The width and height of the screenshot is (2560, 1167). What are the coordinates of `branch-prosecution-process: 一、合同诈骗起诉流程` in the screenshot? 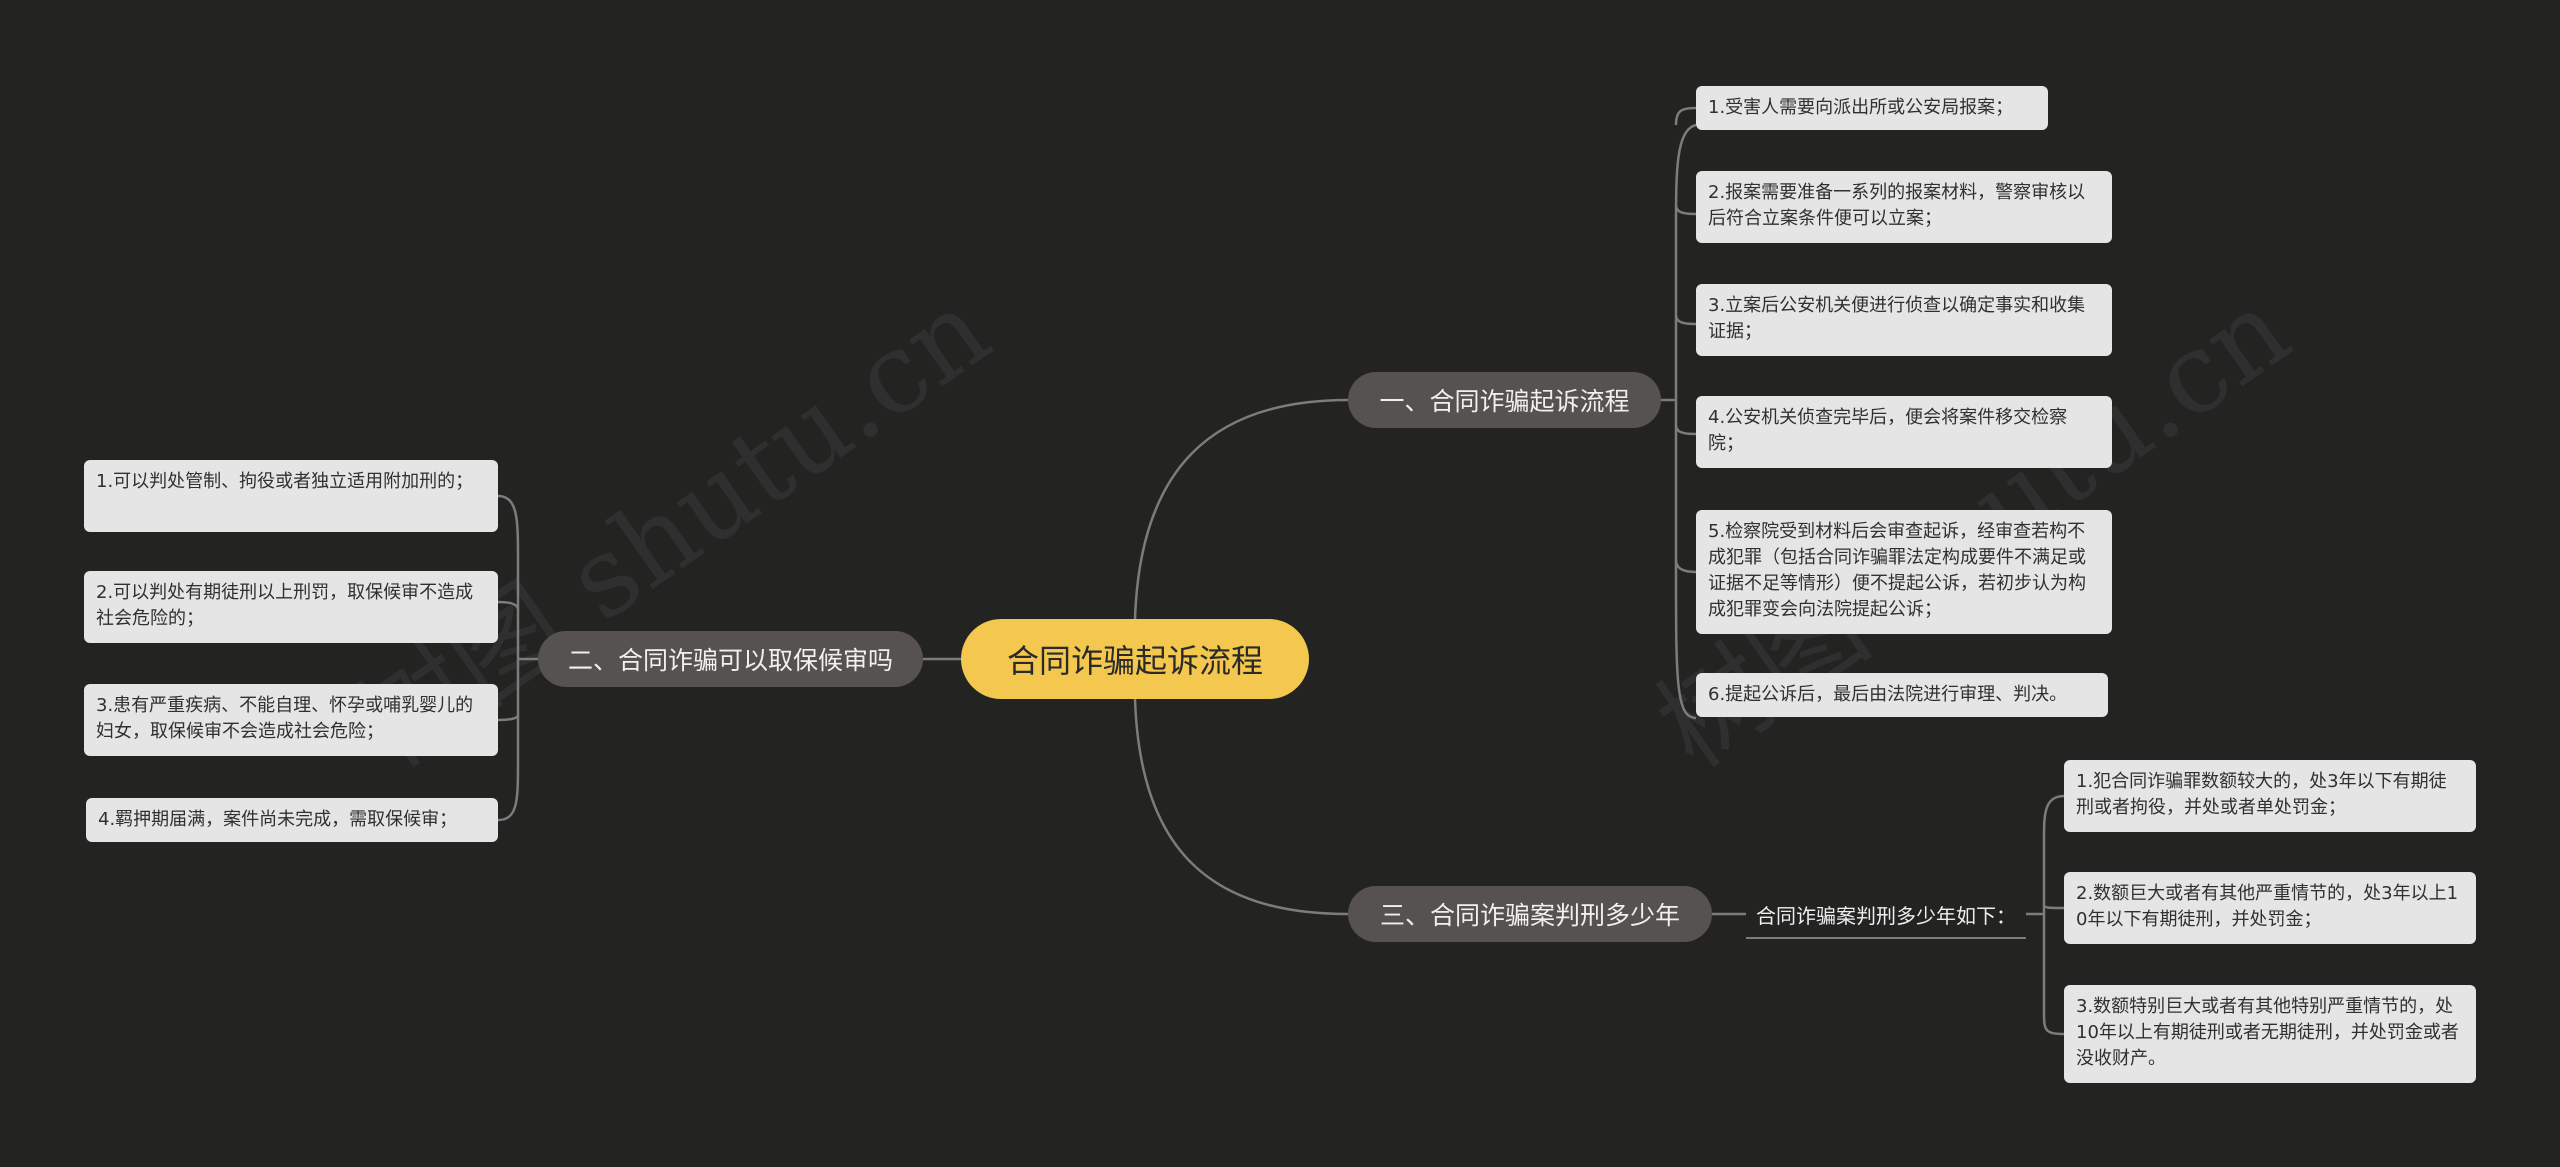 It's located at (1504, 400).